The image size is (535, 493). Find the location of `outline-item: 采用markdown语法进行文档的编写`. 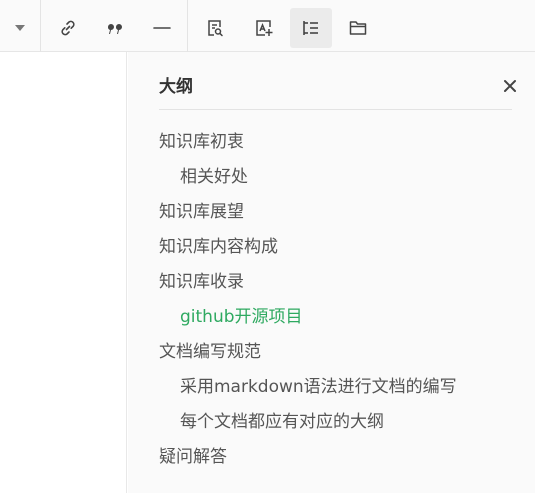

outline-item: 采用markdown语法进行文档的编写 is located at coordinates (308, 387).